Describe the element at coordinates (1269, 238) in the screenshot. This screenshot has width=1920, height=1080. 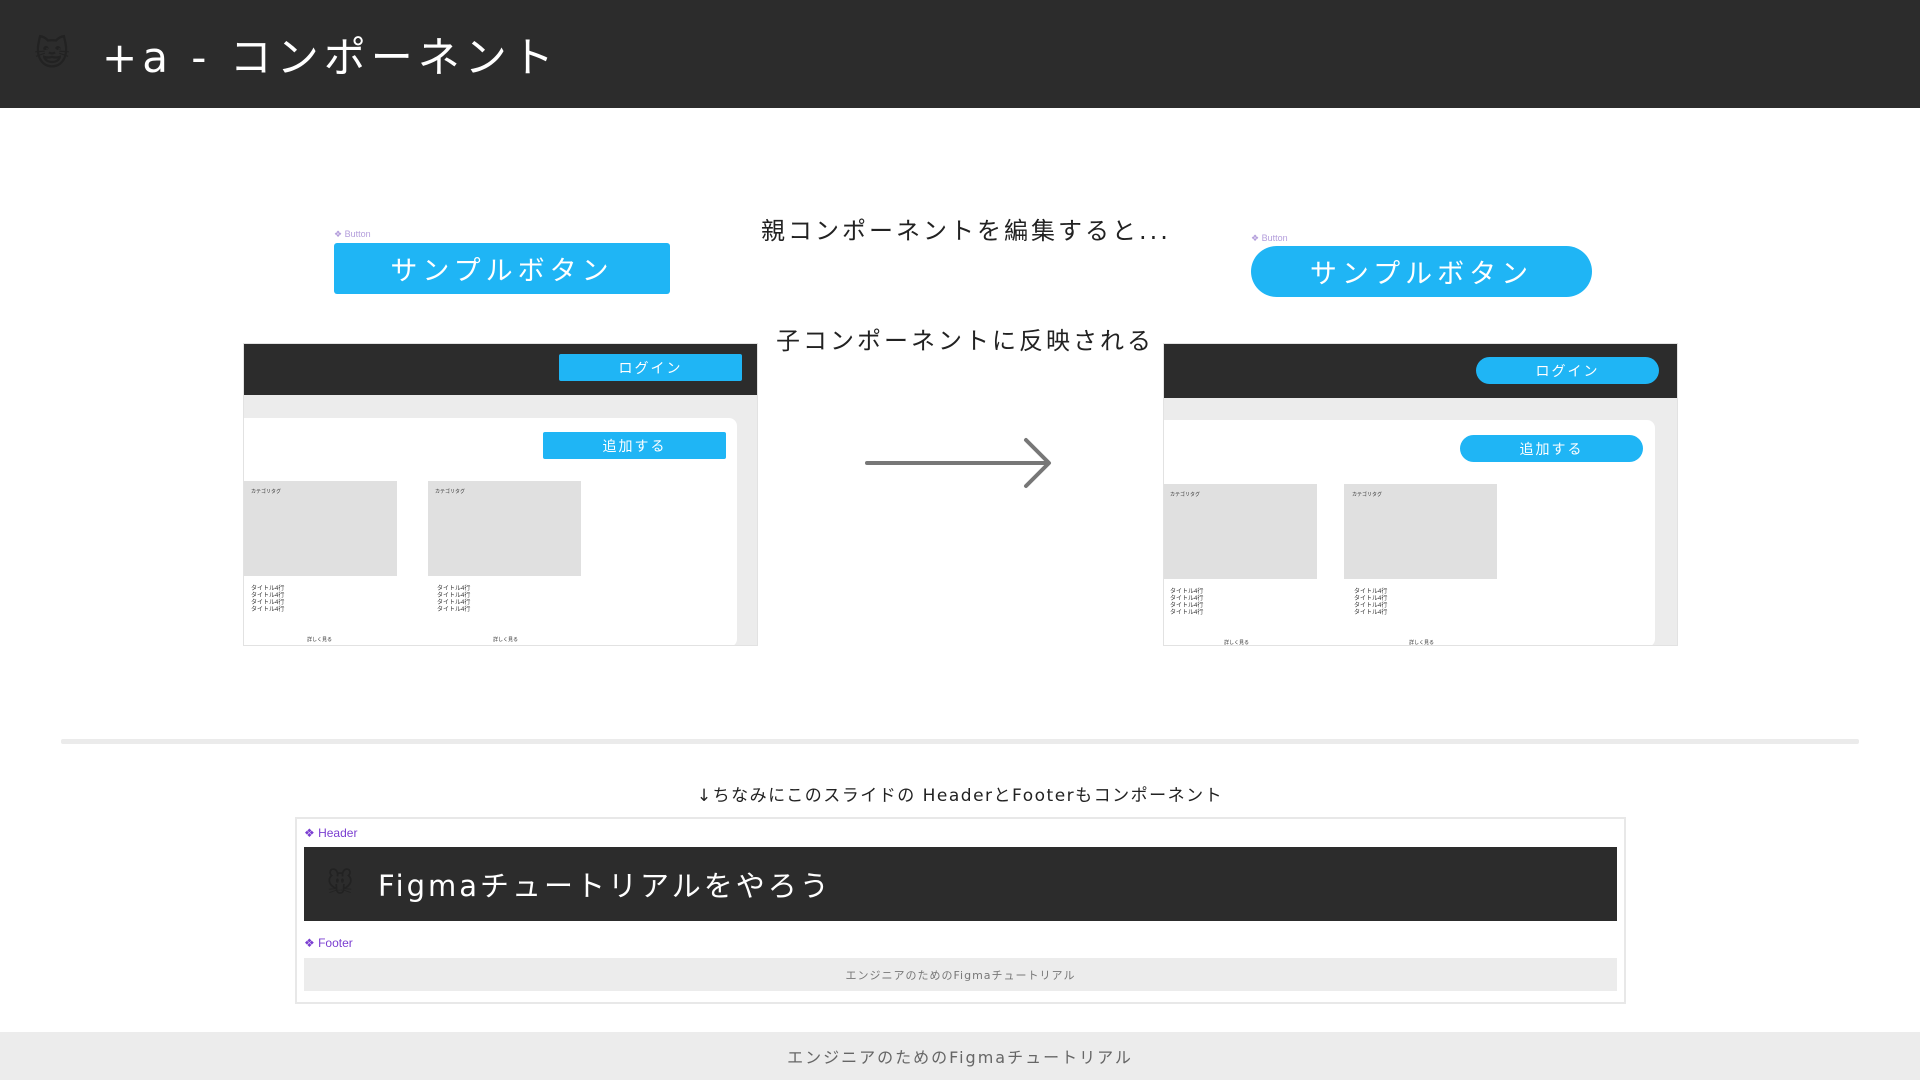
I see `component-tag-after: ❖ Button` at that location.